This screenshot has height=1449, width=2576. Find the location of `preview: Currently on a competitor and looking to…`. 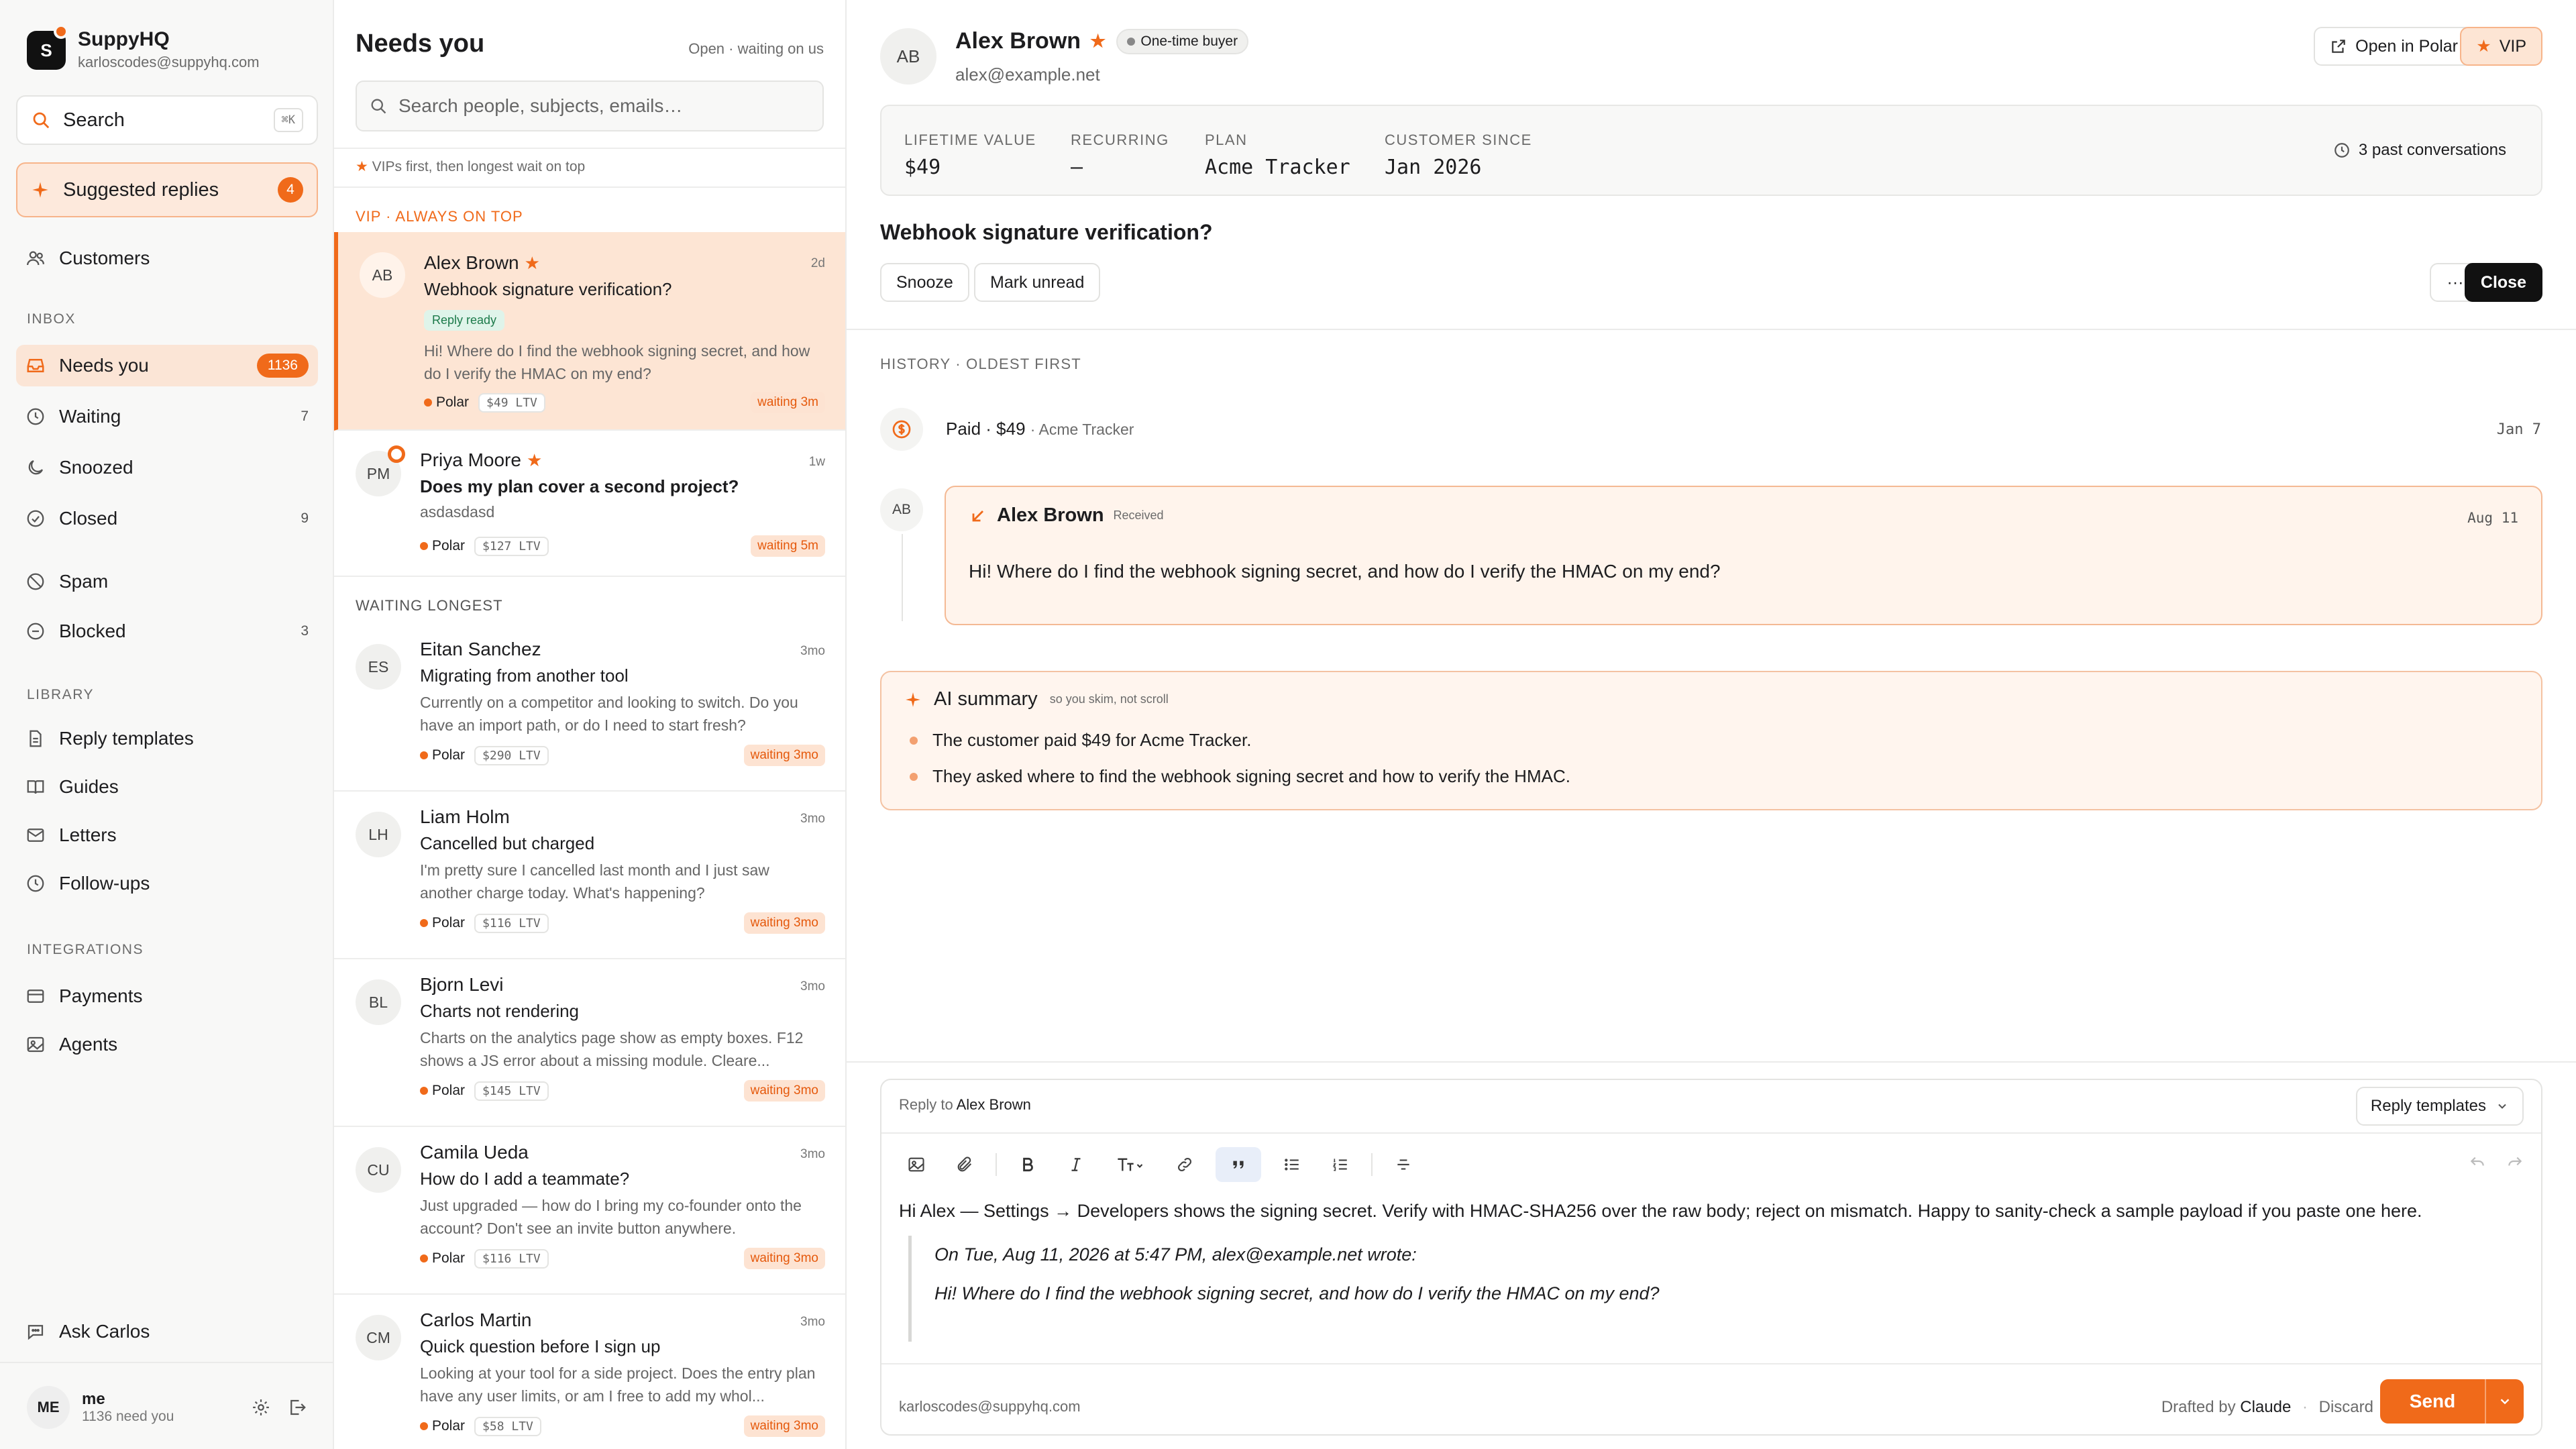

preview: Currently on a competitor and looking to… is located at coordinates (609, 714).